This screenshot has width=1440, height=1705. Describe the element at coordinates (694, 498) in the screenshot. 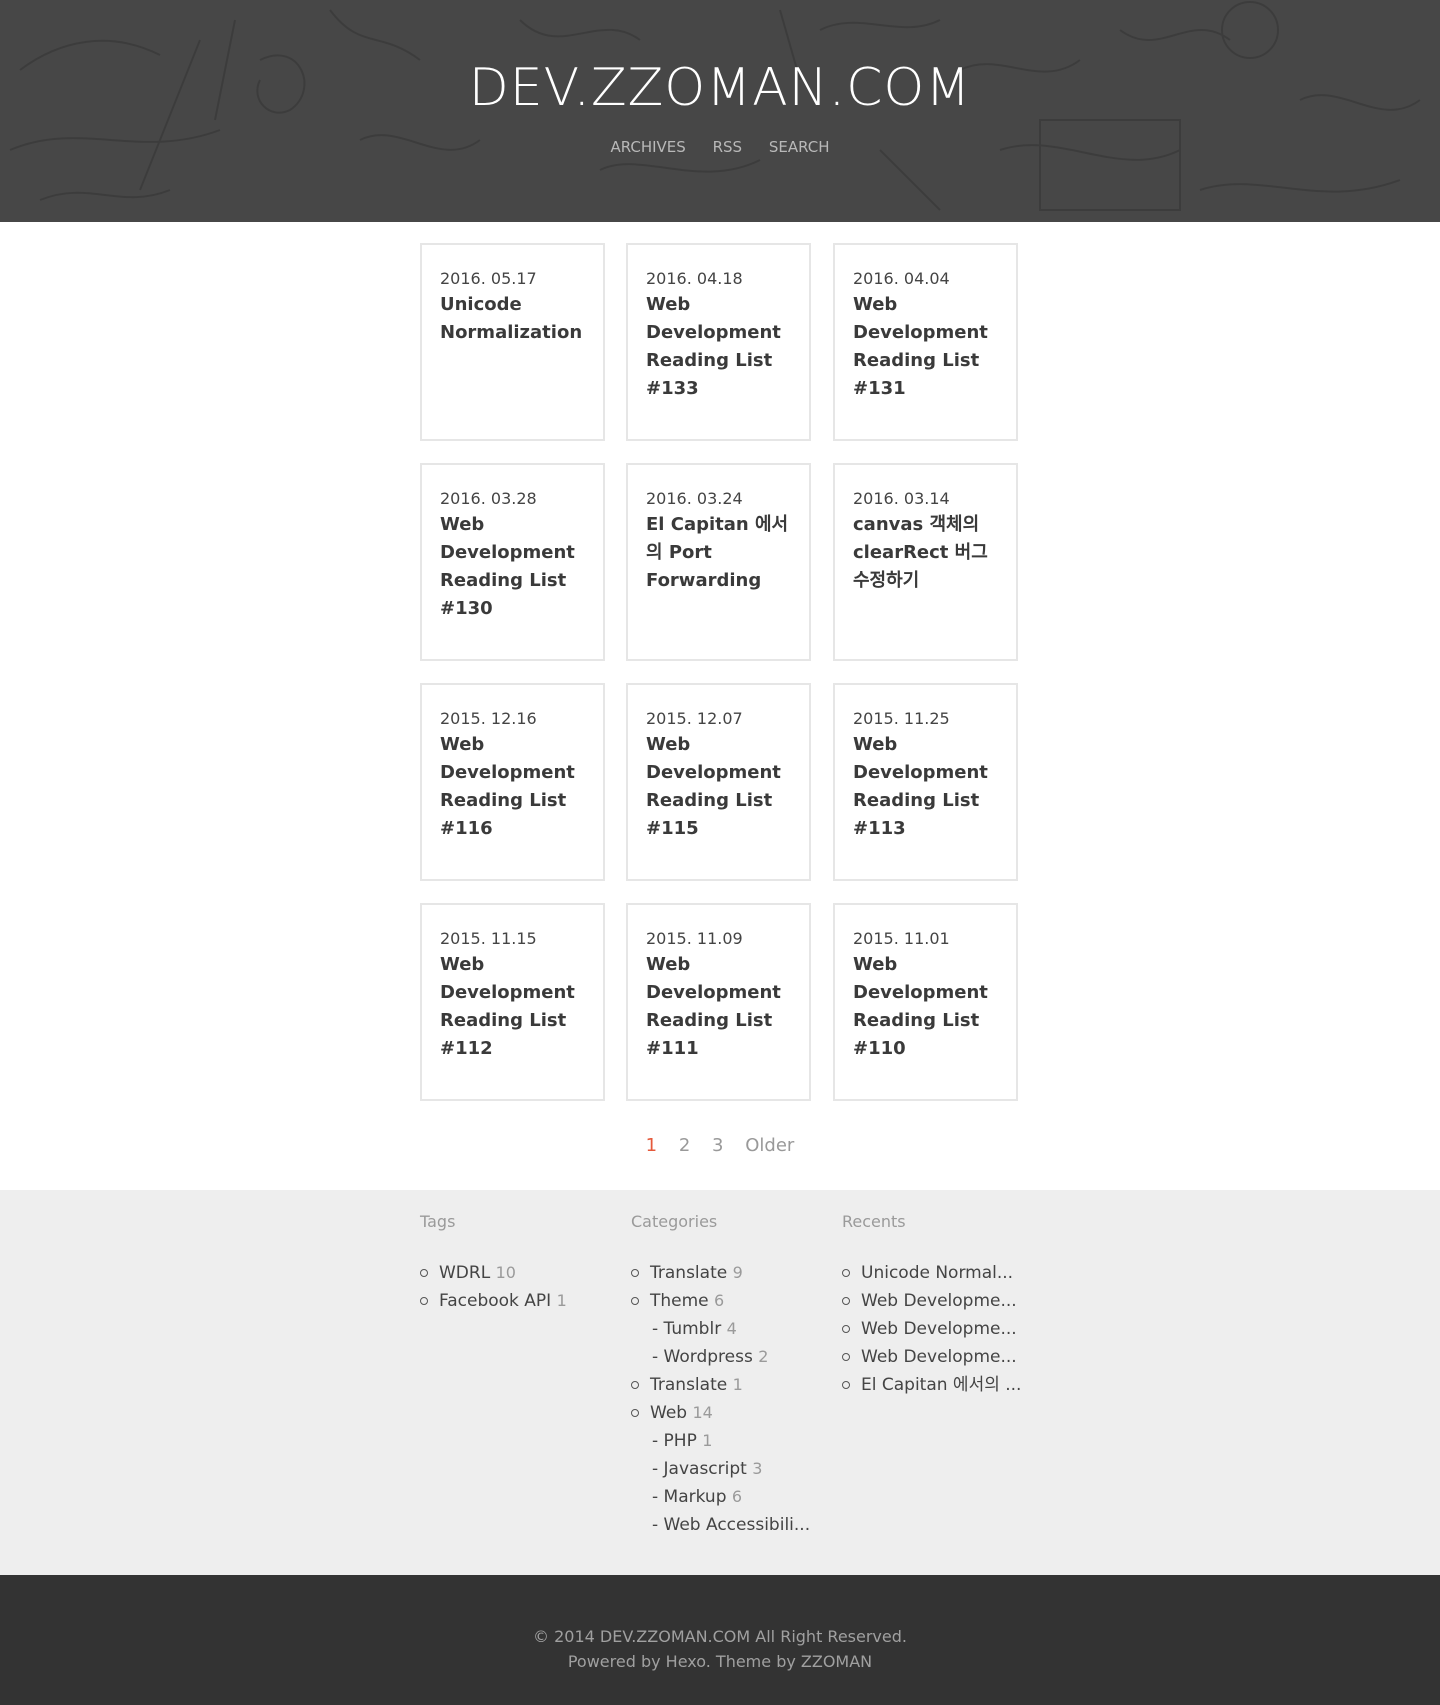

I see `post-date: 2016. 03.24` at that location.